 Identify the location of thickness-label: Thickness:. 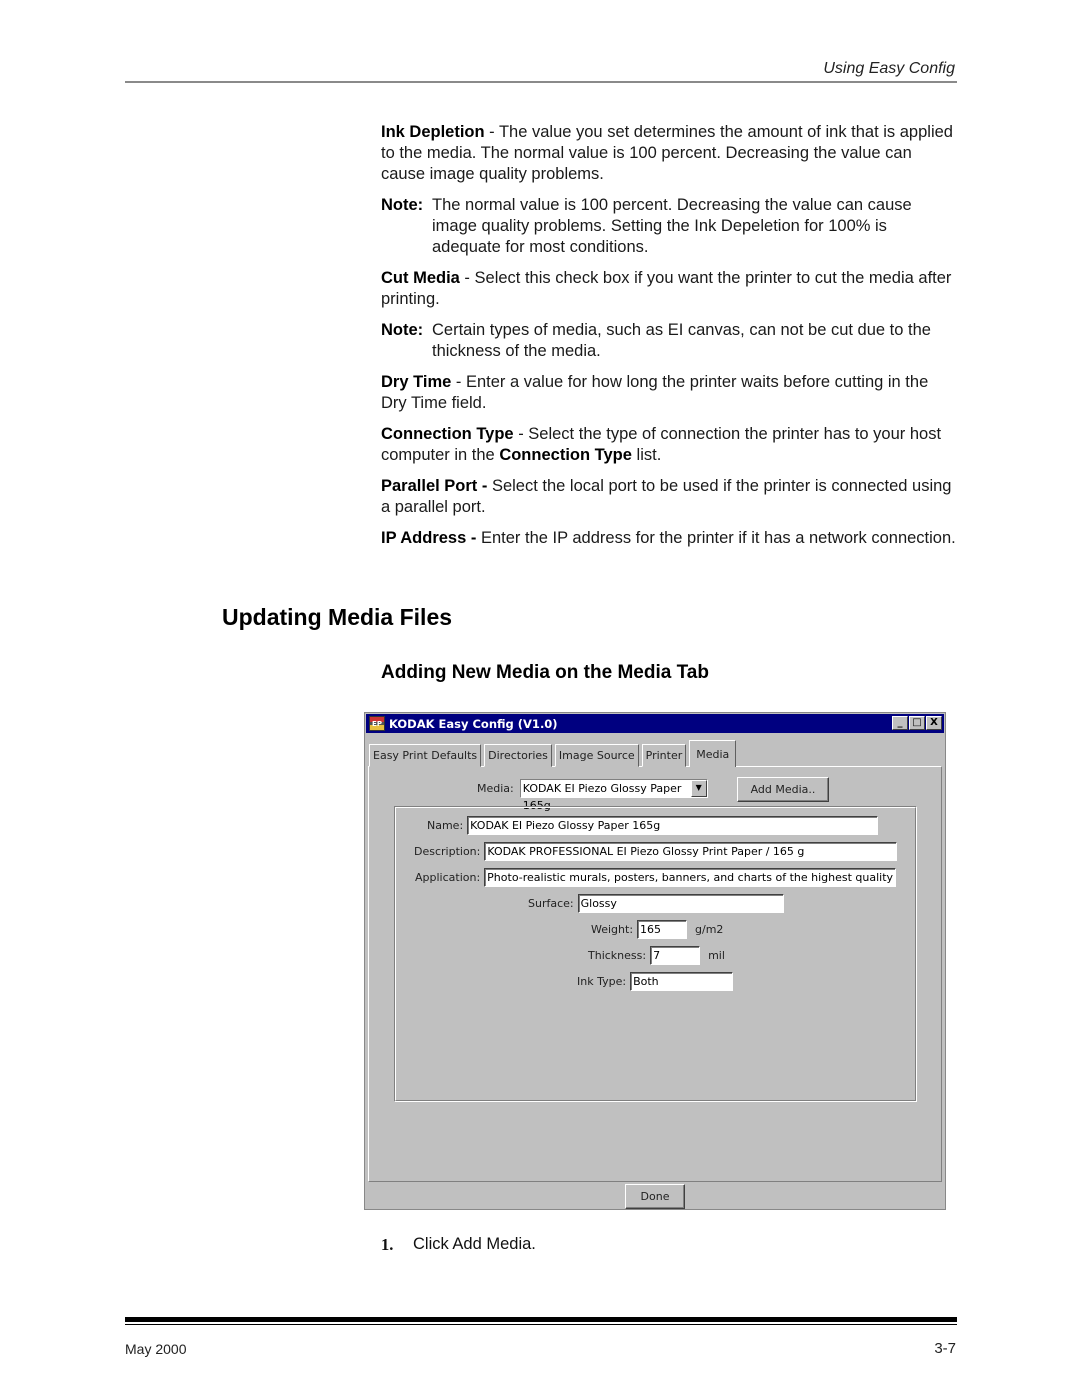
(617, 955).